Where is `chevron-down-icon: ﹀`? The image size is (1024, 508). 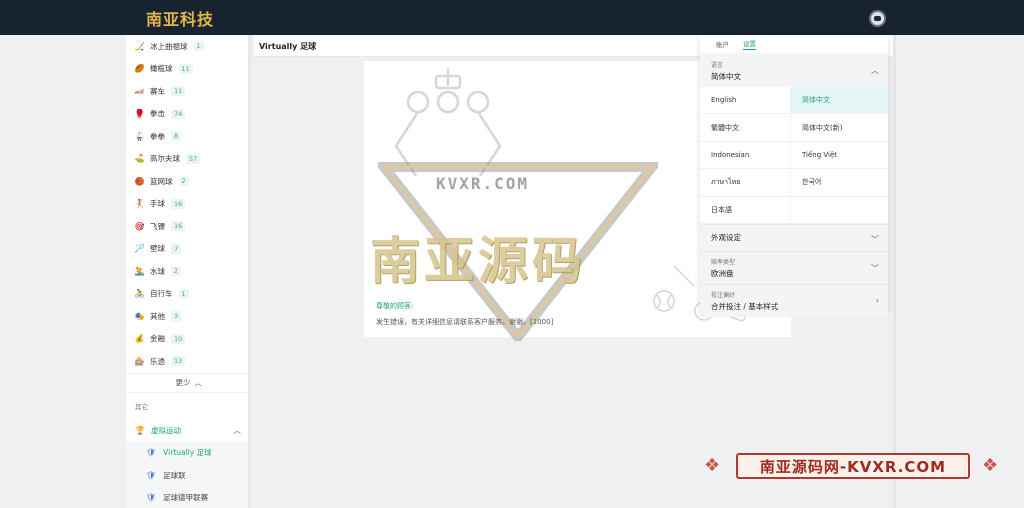
chevron-down-icon: ﹀ is located at coordinates (875, 268).